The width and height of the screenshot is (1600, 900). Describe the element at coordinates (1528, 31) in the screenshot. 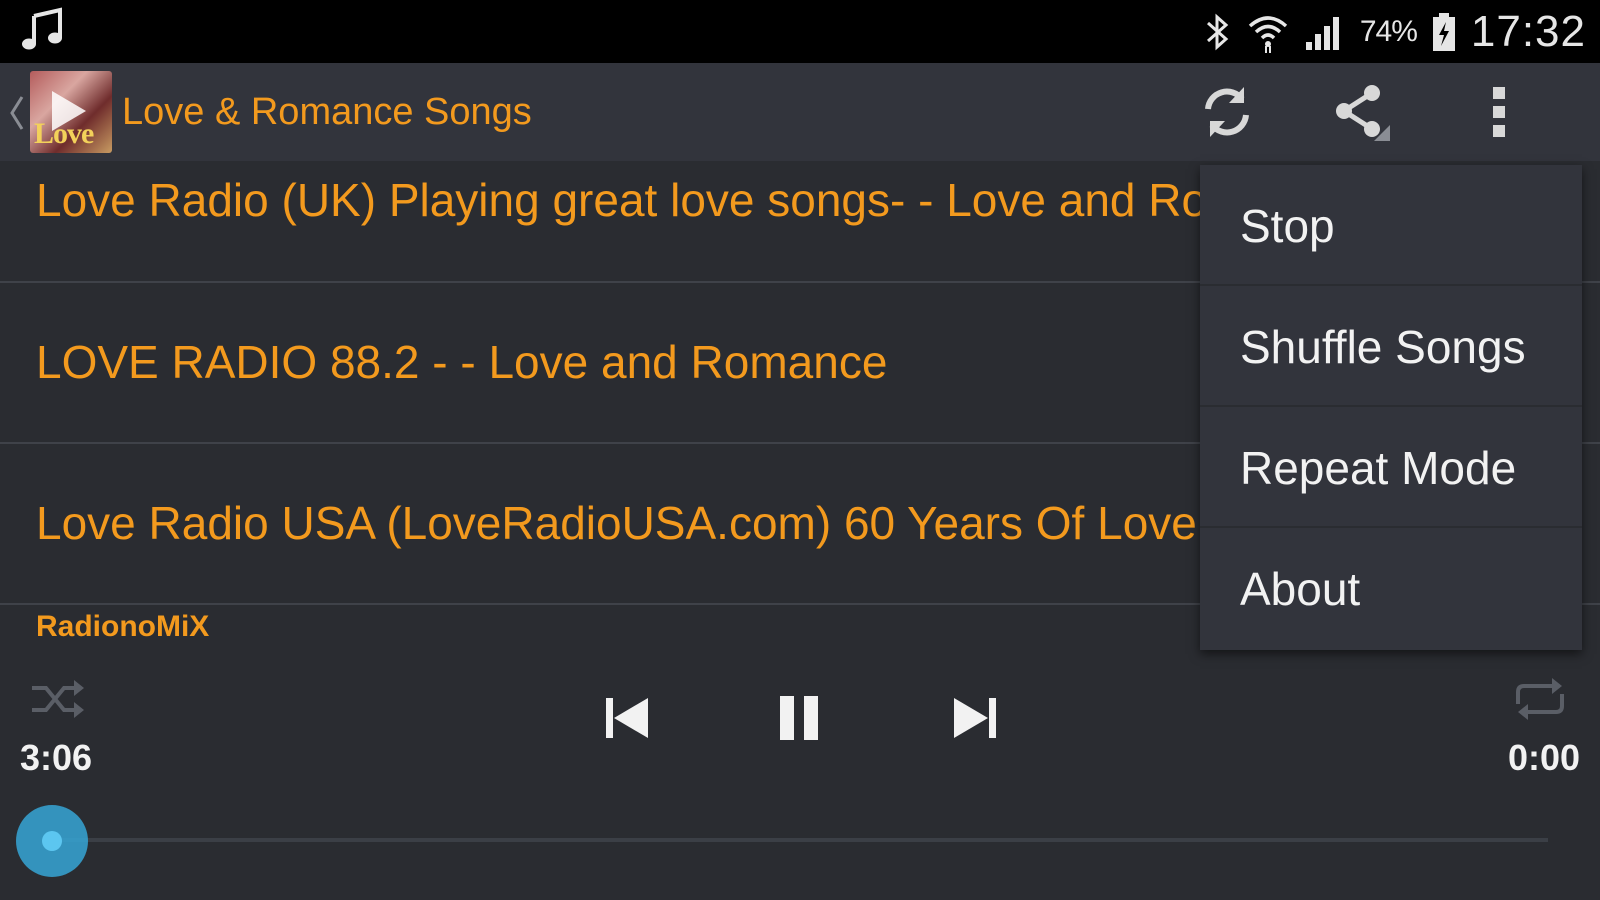

I see `status-time: 17:32` at that location.